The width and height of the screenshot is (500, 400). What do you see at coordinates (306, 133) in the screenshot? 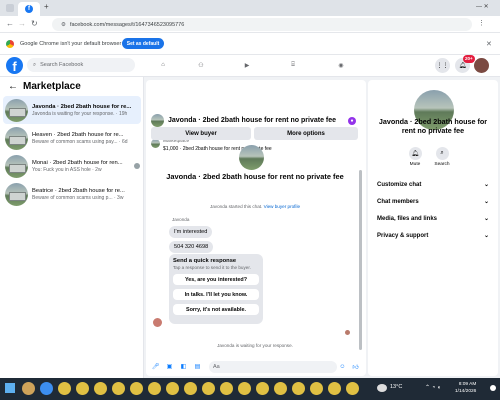
I see `more-options-button: More options` at bounding box center [306, 133].